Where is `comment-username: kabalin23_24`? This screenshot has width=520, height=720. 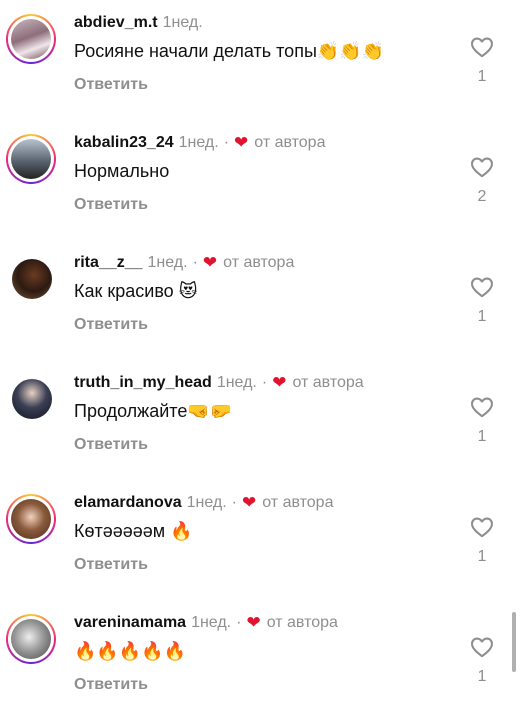
comment-username: kabalin23_24 is located at coordinates (124, 143).